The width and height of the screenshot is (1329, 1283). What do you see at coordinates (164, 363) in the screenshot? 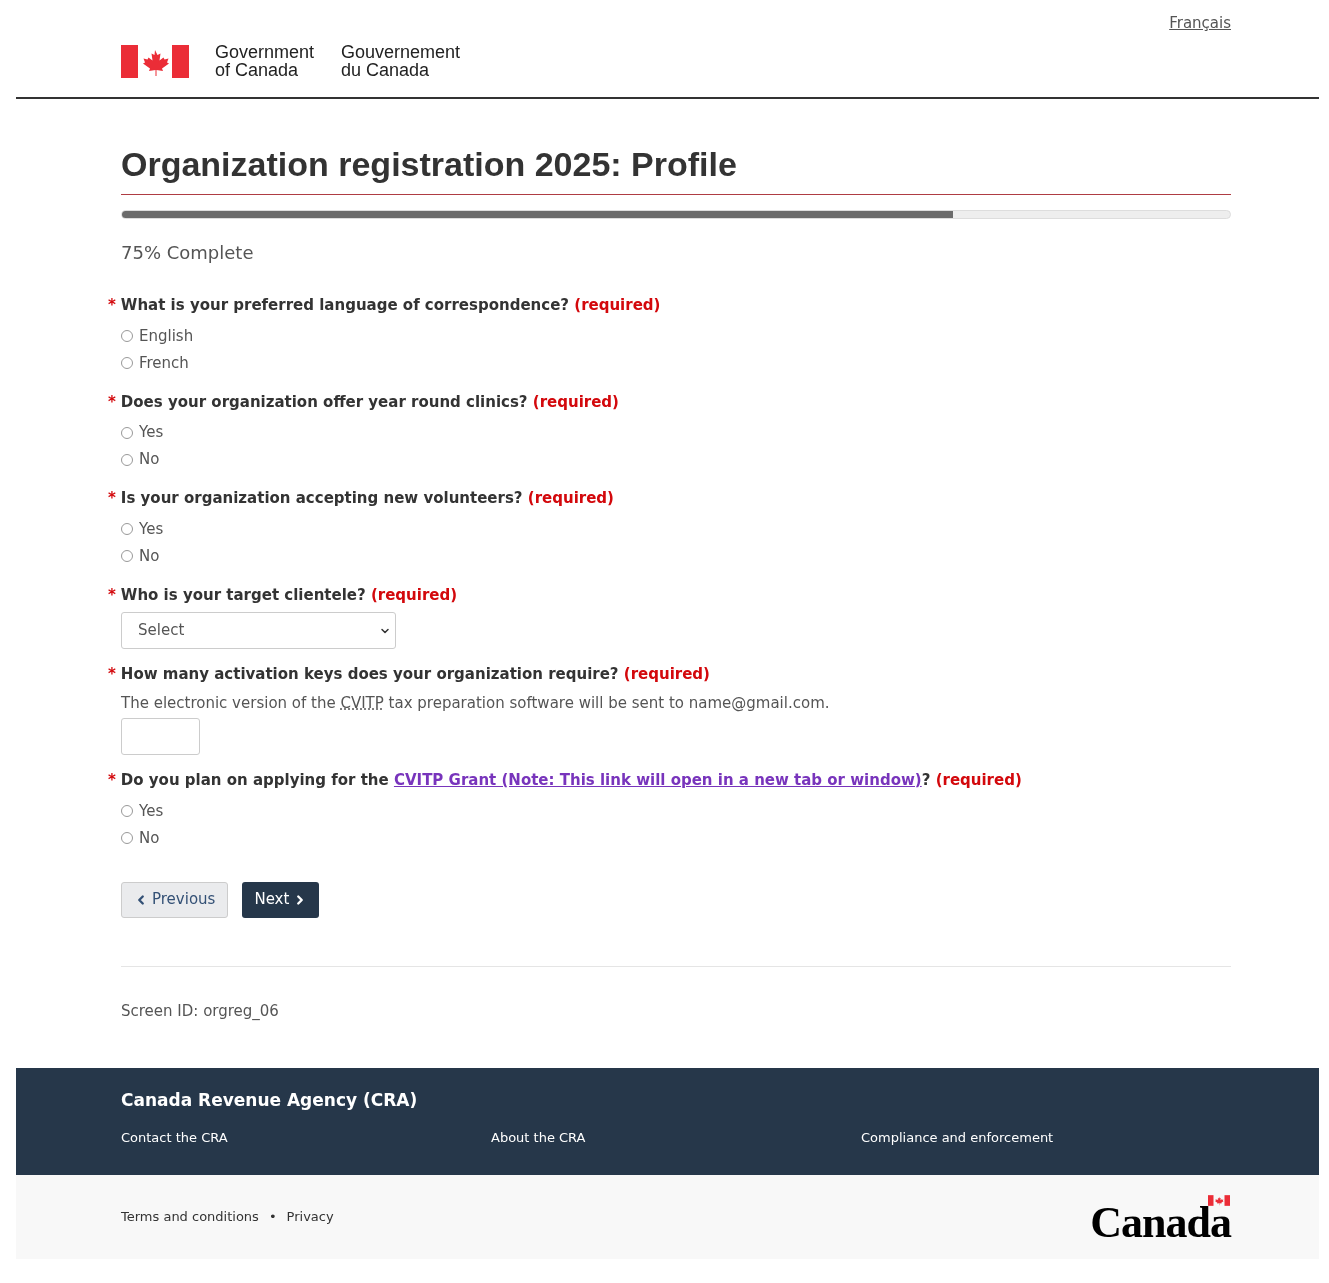
I see `option-label: French` at bounding box center [164, 363].